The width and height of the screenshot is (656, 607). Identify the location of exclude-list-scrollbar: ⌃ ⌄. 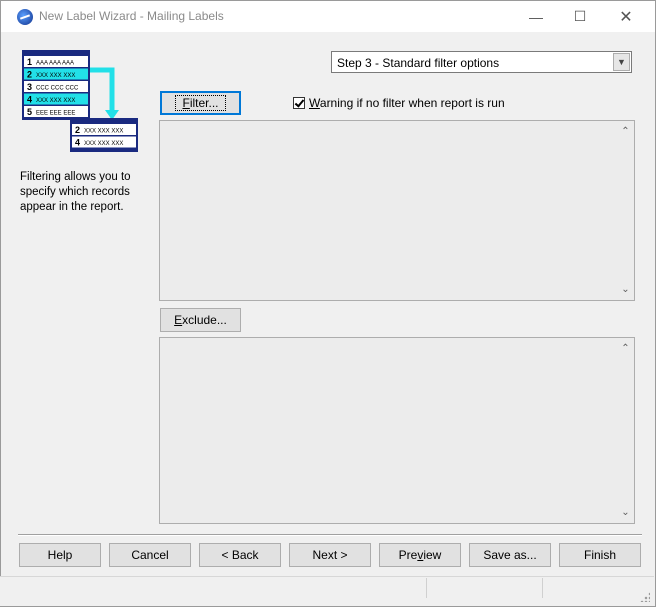
(625, 430).